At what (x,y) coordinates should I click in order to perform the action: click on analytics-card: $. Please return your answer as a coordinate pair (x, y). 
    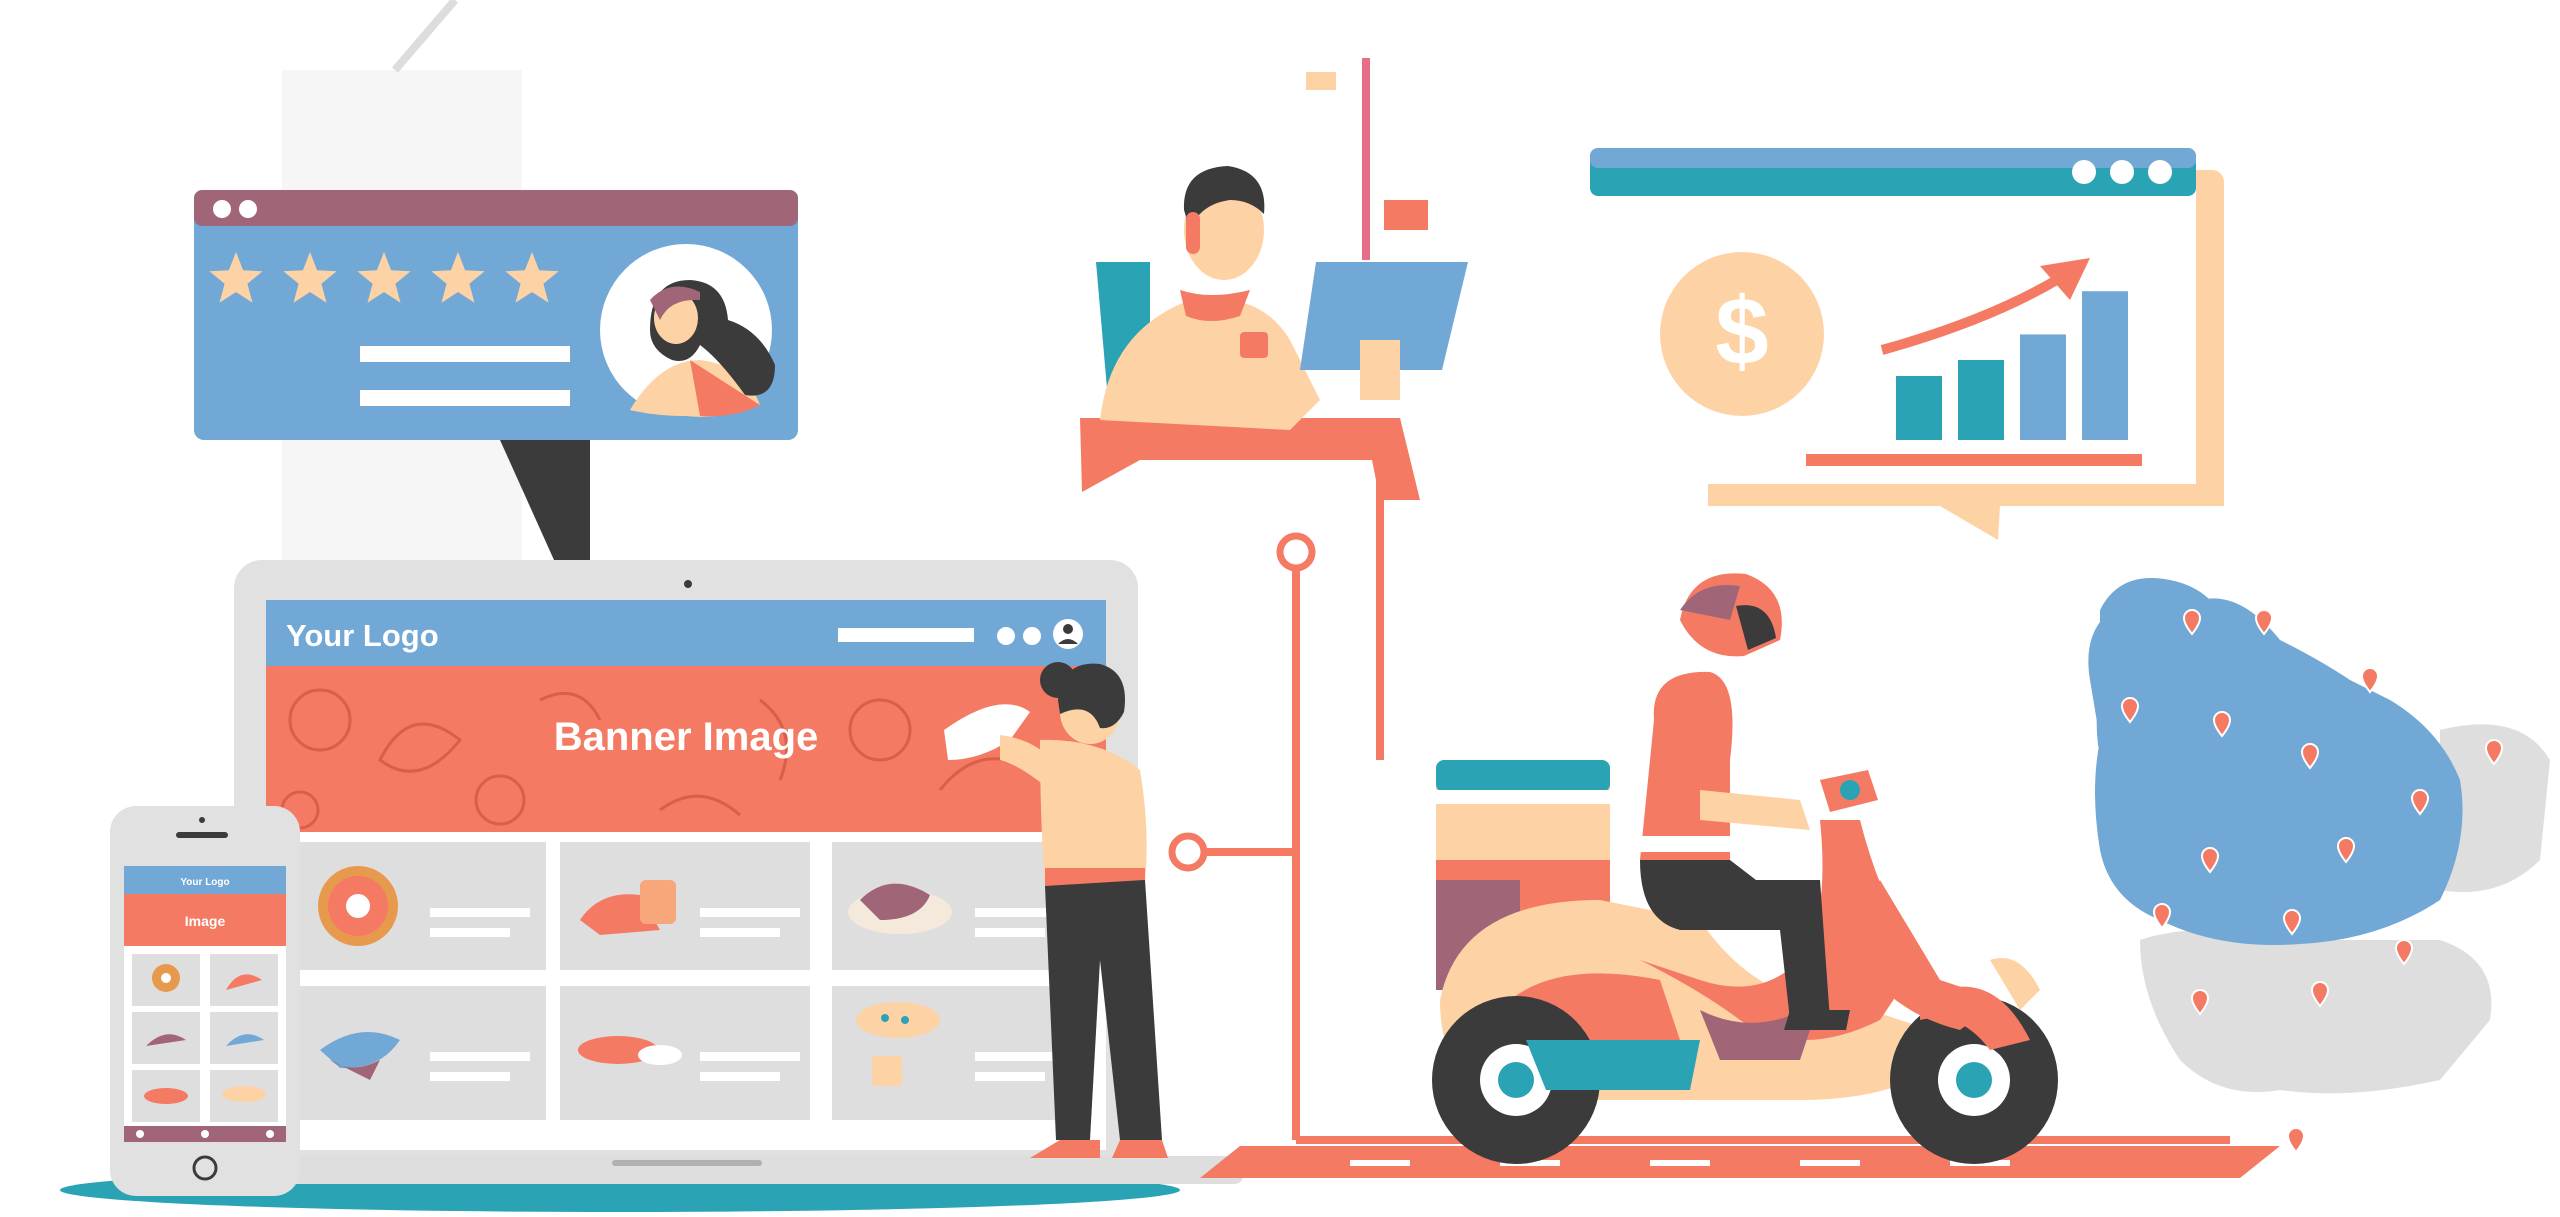
    Looking at the image, I should click on (1907, 344).